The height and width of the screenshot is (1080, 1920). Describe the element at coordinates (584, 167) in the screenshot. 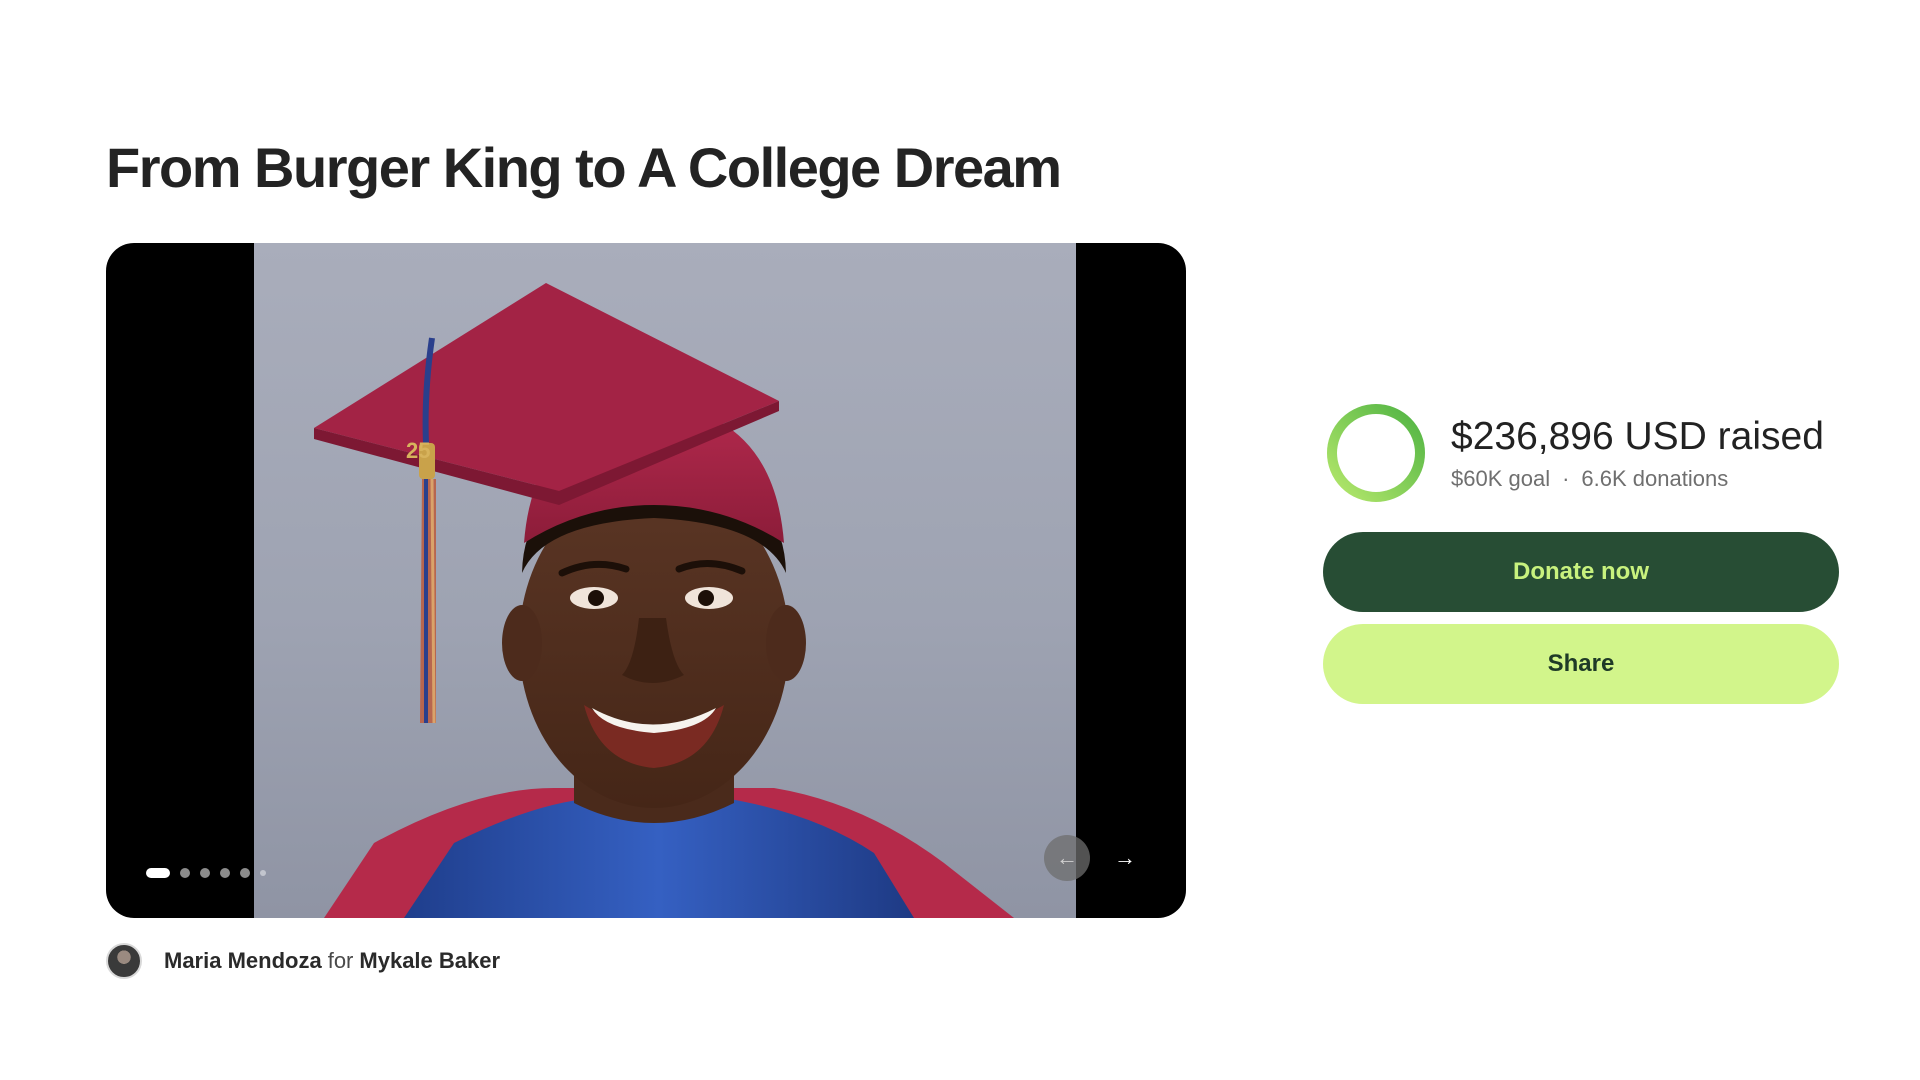

I see `page-title: From Burger King to A College Dream` at that location.